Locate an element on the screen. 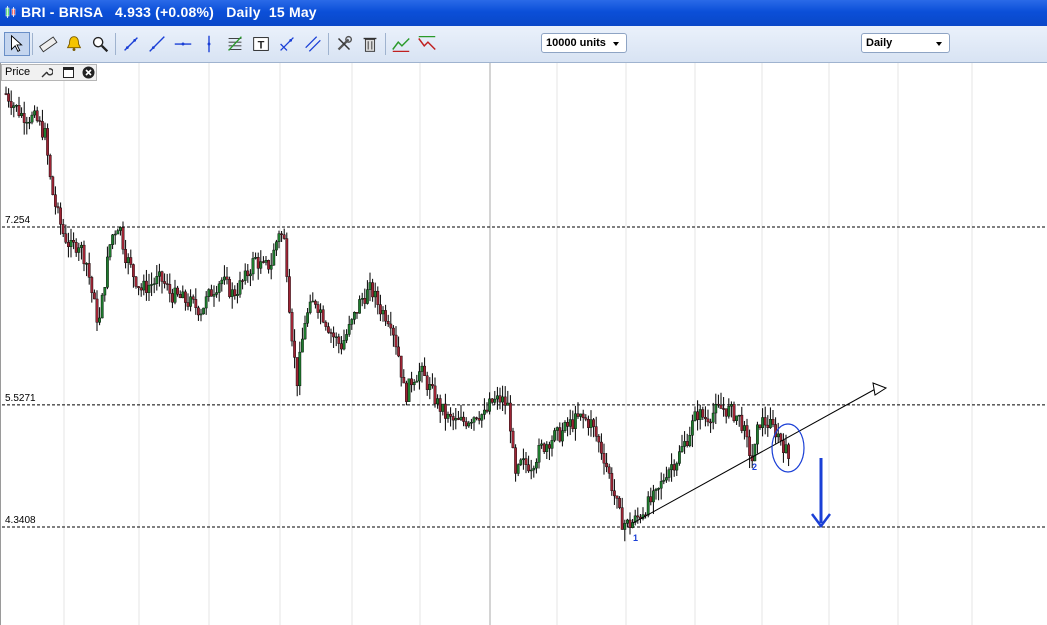 The height and width of the screenshot is (625, 1047). fibonacci-tool-button is located at coordinates (235, 44).